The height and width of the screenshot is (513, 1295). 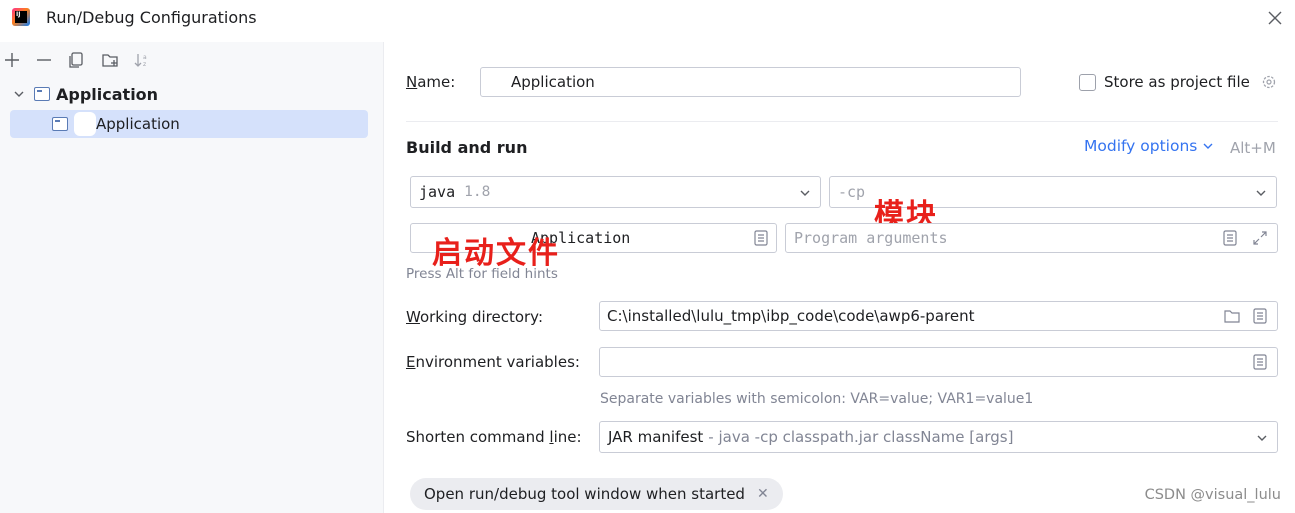 I want to click on shorten-value: JAR manifest, so click(x=656, y=437).